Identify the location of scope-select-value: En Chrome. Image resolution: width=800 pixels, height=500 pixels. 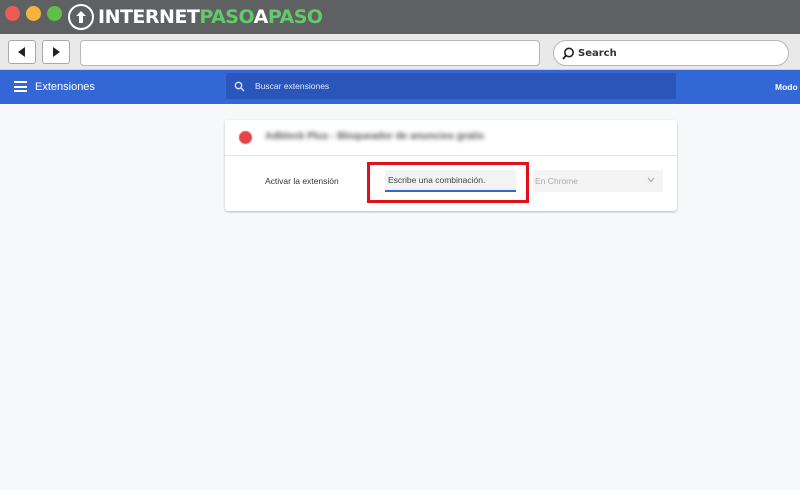
(556, 181).